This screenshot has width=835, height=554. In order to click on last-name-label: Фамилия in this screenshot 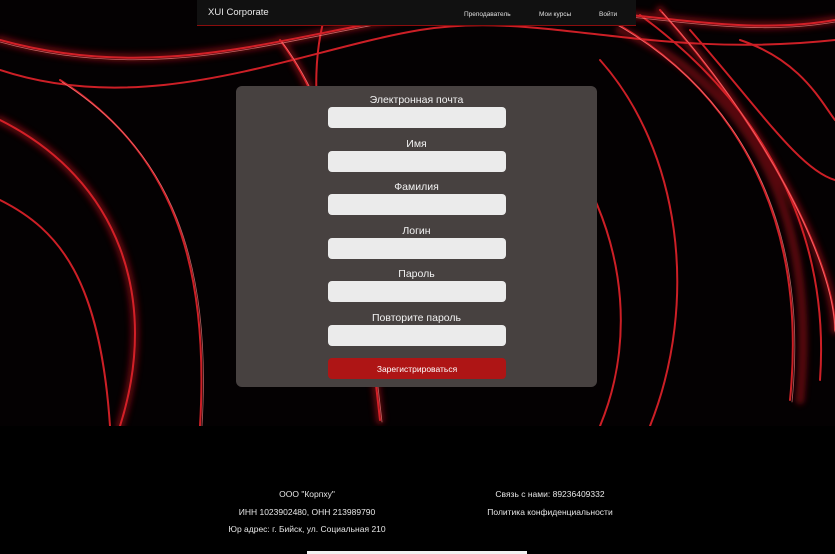, I will do `click(416, 187)`.